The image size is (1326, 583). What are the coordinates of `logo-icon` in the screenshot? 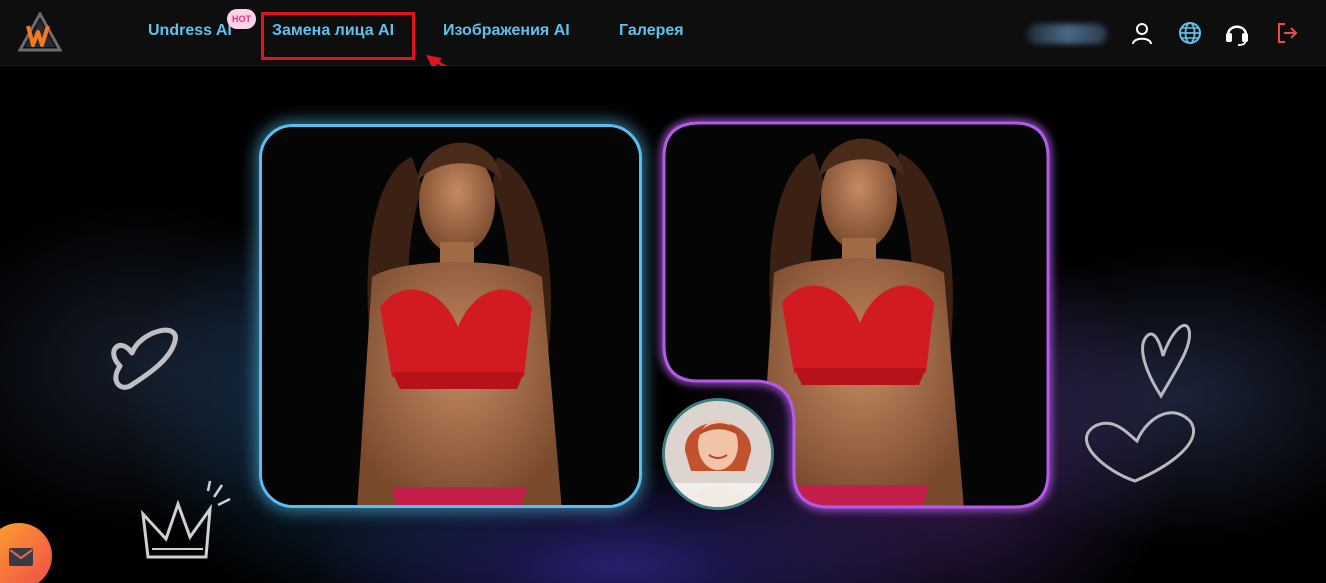 It's located at (40, 32).